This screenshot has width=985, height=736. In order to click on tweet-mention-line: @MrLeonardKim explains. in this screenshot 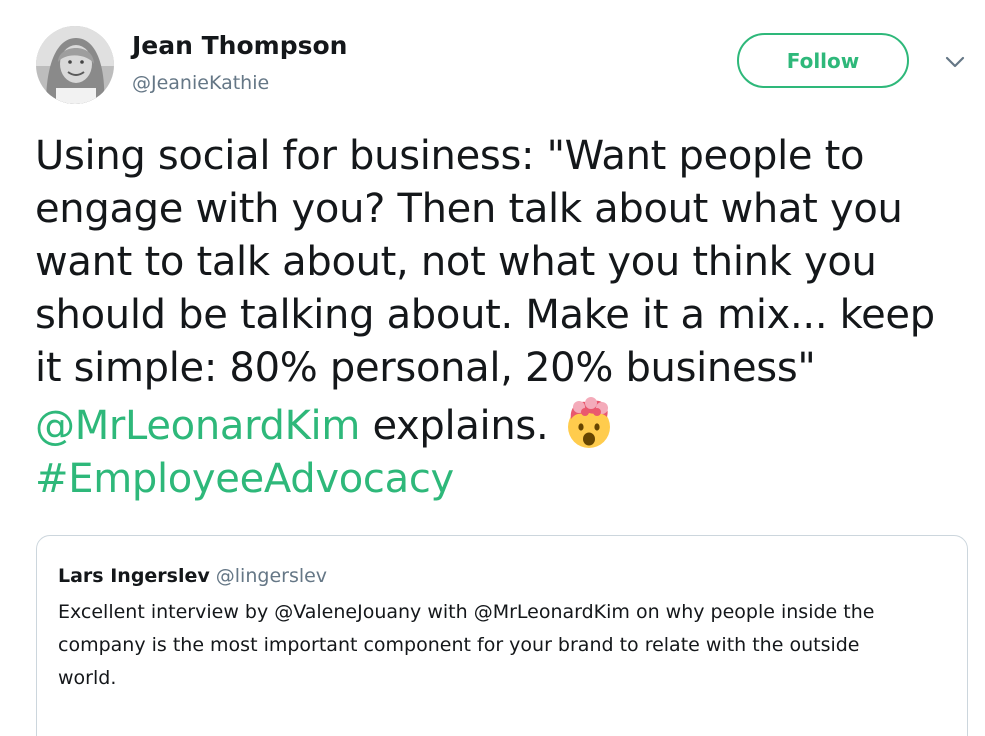, I will do `click(502, 424)`.